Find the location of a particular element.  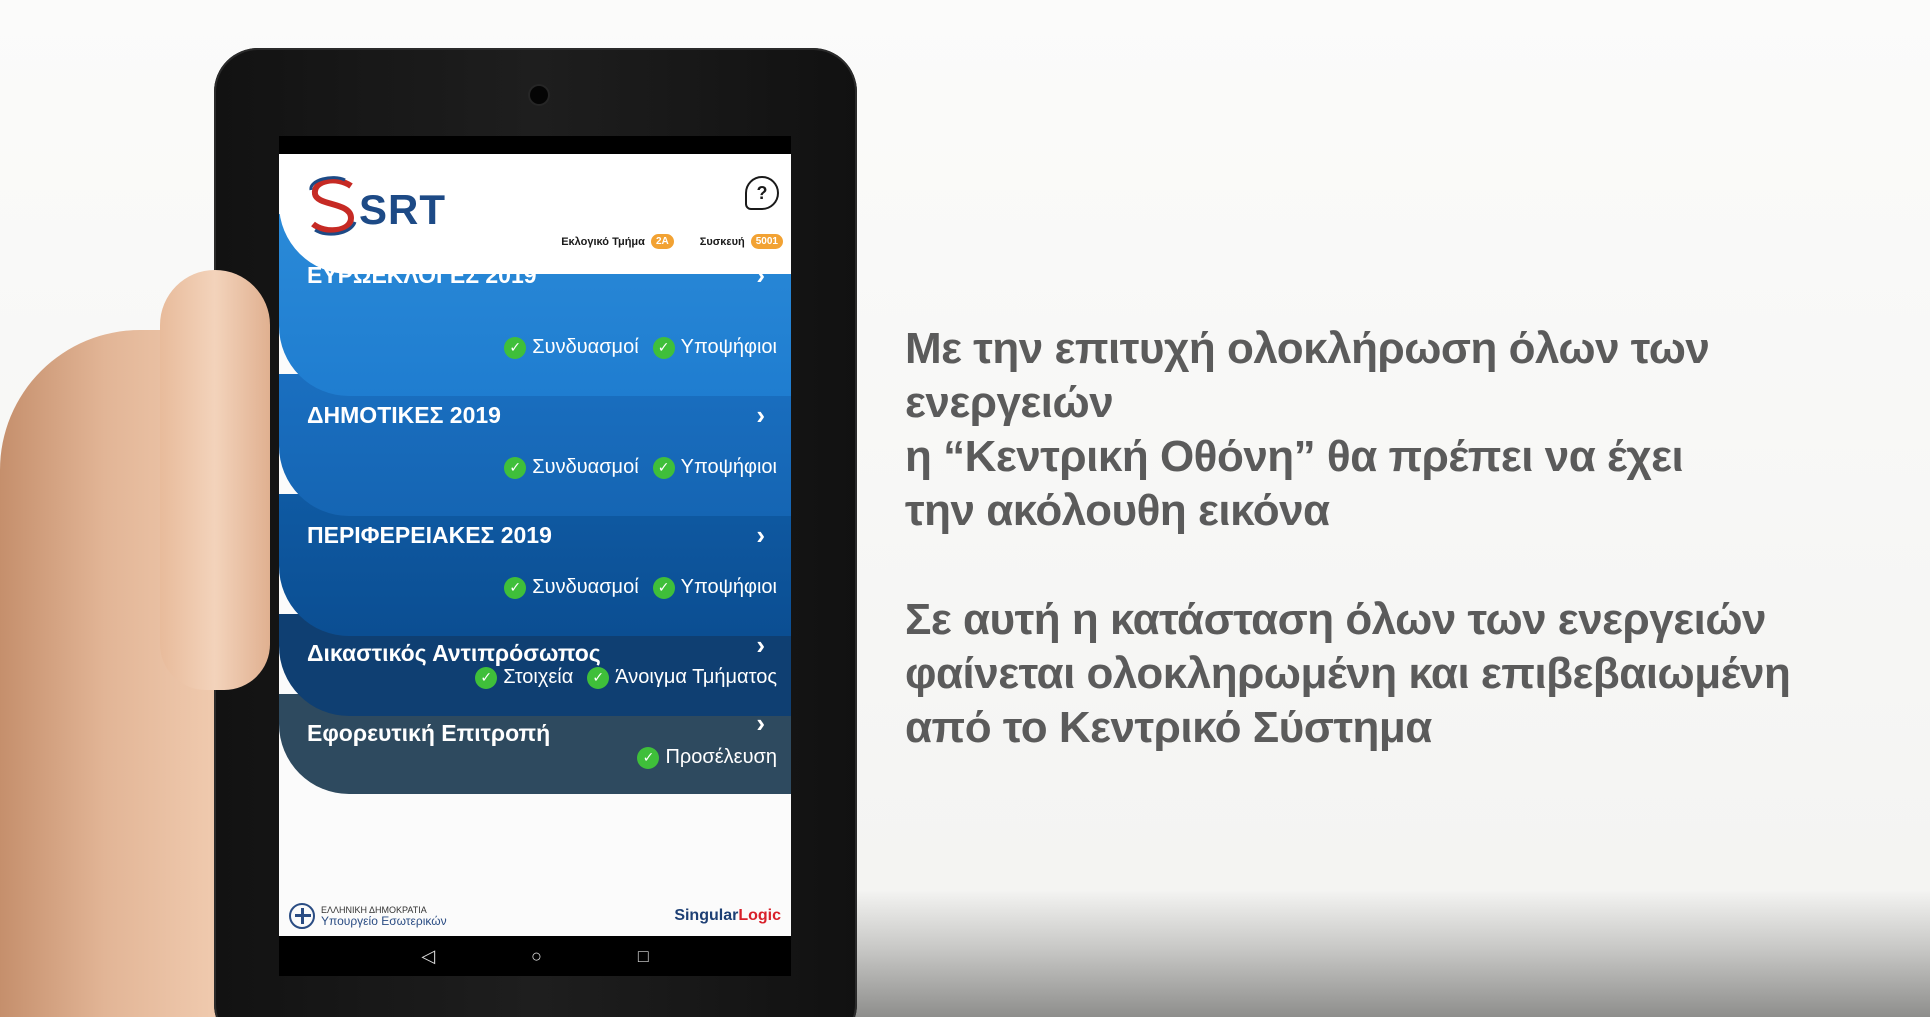

section-label: Εκλογικό Τμήμα is located at coordinates (603, 241).